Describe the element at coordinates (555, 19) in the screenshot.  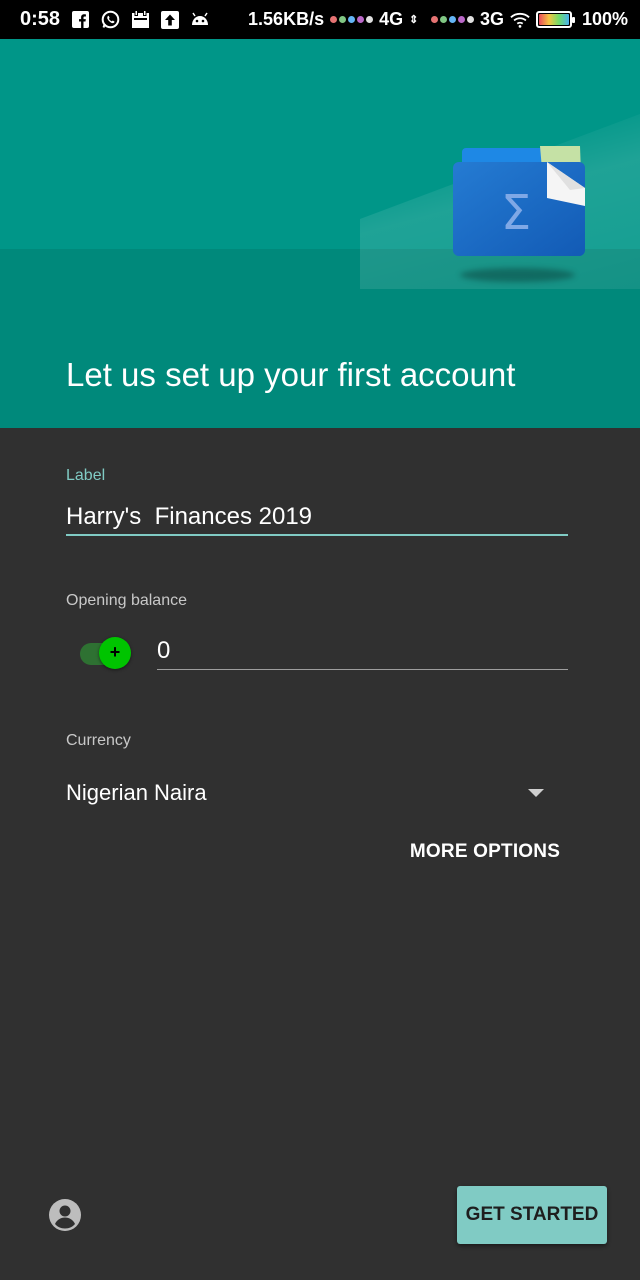
I see `battery-icon` at that location.